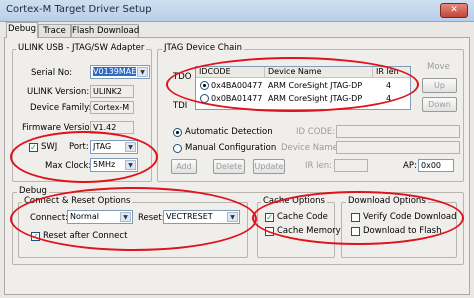 This screenshot has height=298, width=474. I want to click on up-button: Up, so click(439, 85).